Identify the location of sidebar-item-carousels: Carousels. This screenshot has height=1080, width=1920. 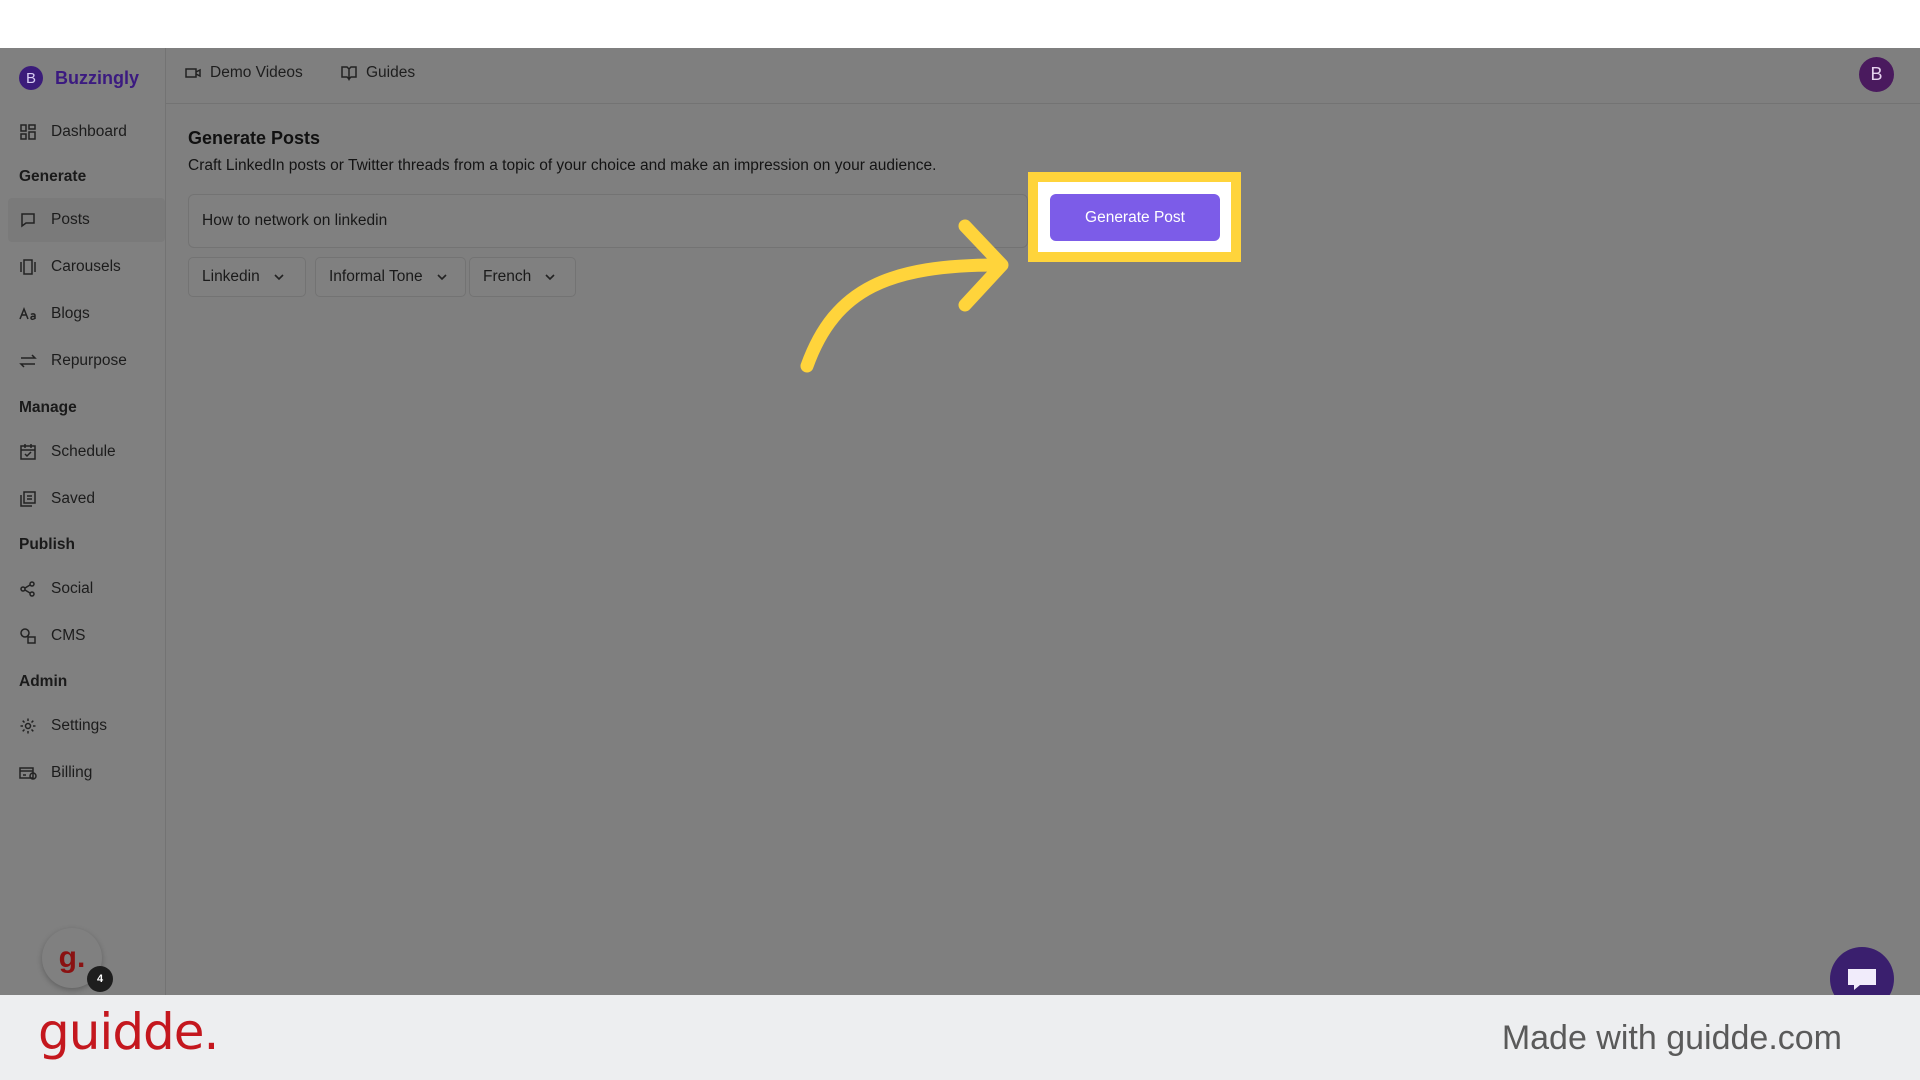
(86, 267).